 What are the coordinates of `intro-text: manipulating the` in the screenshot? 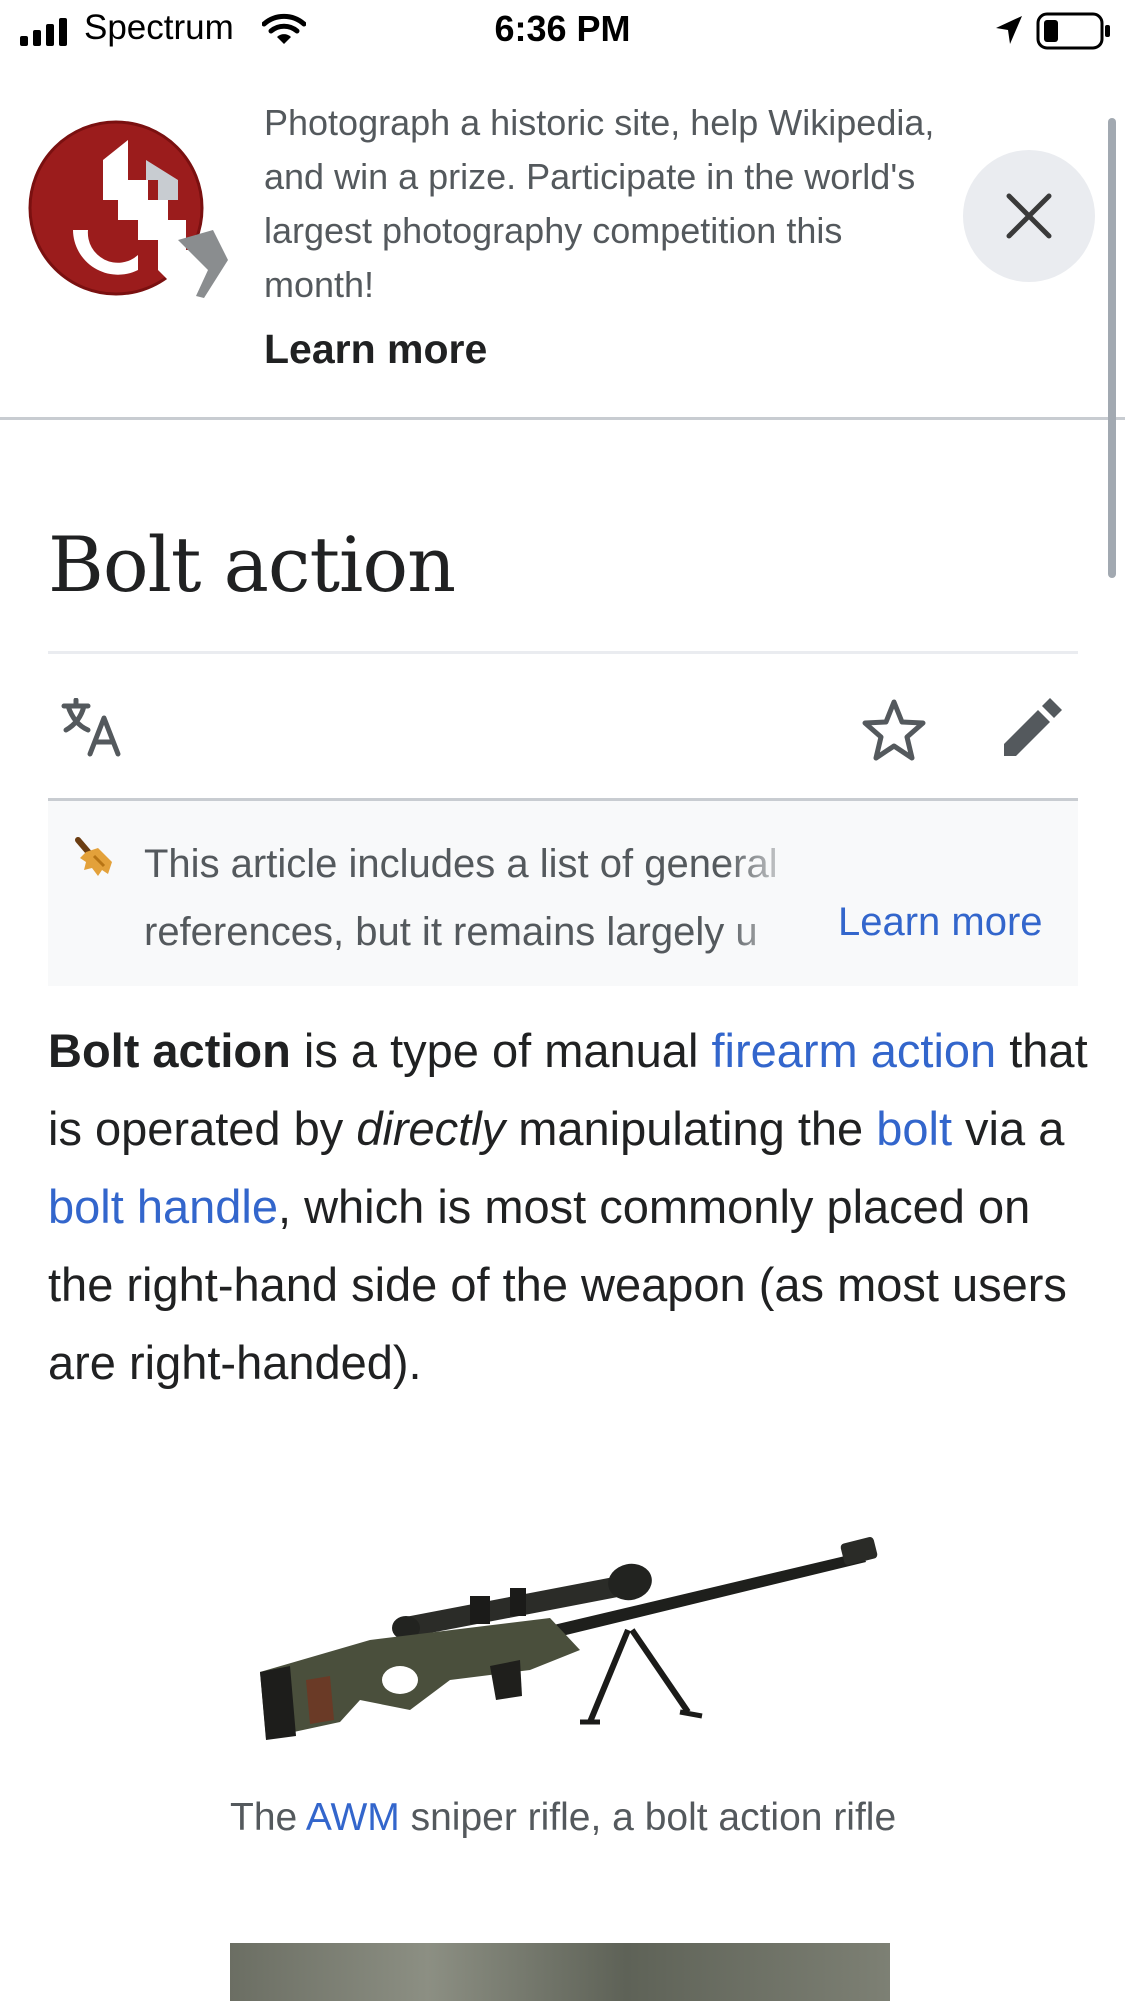 It's located at (691, 1128).